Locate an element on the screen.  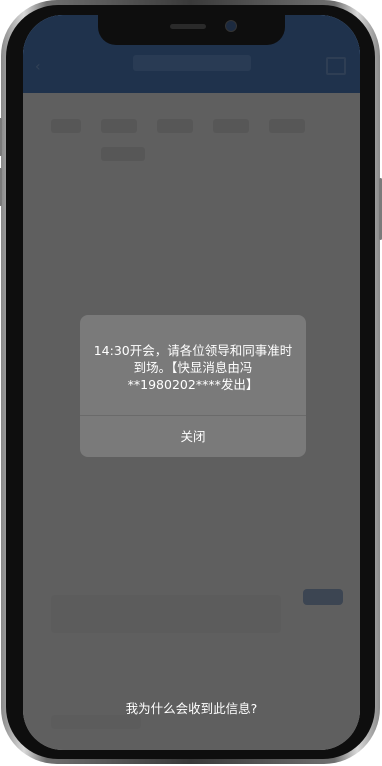
speaker-grille is located at coordinates (188, 26).